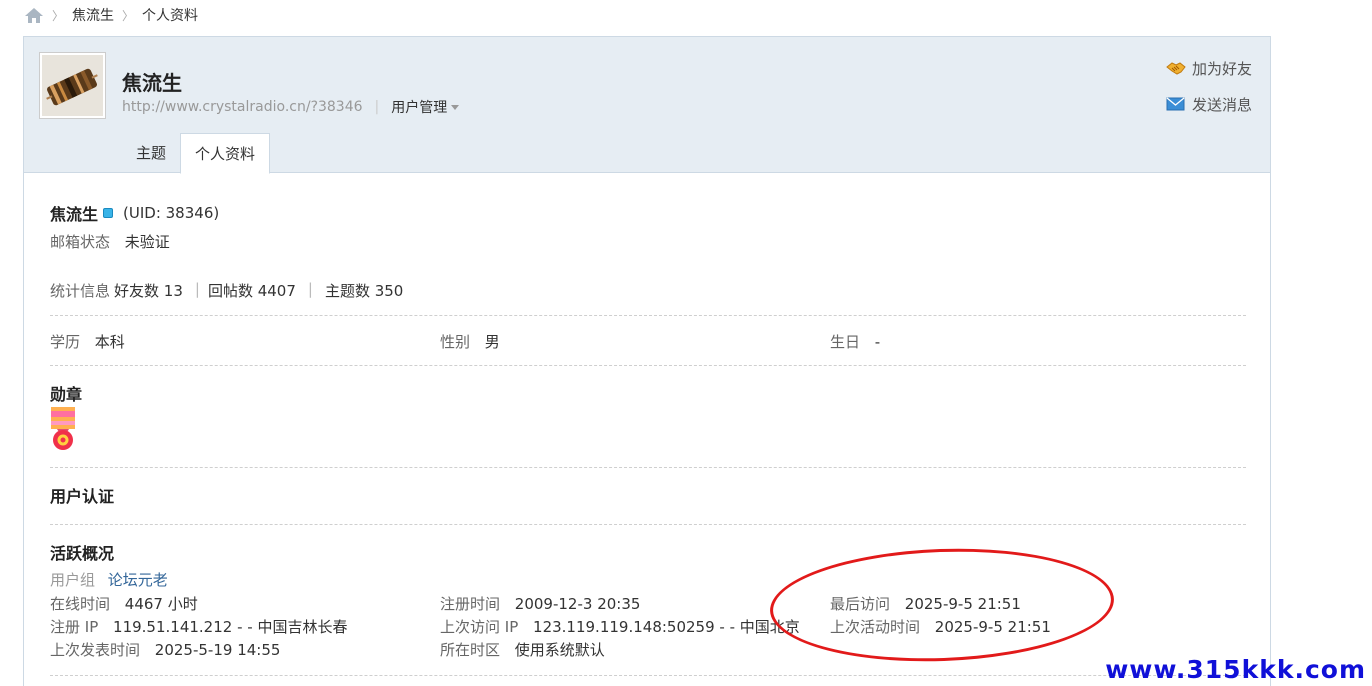 Image resolution: width=1372 pixels, height=686 pixels. What do you see at coordinates (80, 291) in the screenshot?
I see `stats-label: 统计信息` at bounding box center [80, 291].